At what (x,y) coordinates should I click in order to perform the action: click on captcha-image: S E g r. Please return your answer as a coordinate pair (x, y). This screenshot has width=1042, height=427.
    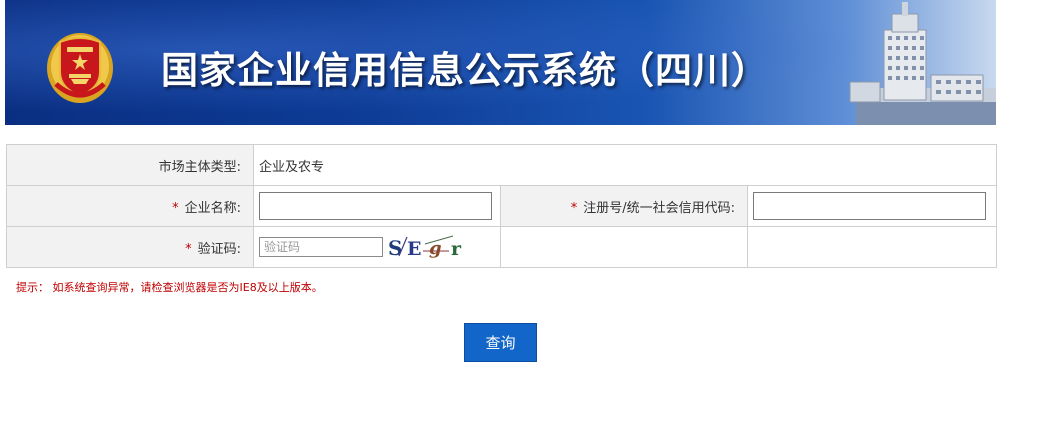
    Looking at the image, I should click on (428, 247).